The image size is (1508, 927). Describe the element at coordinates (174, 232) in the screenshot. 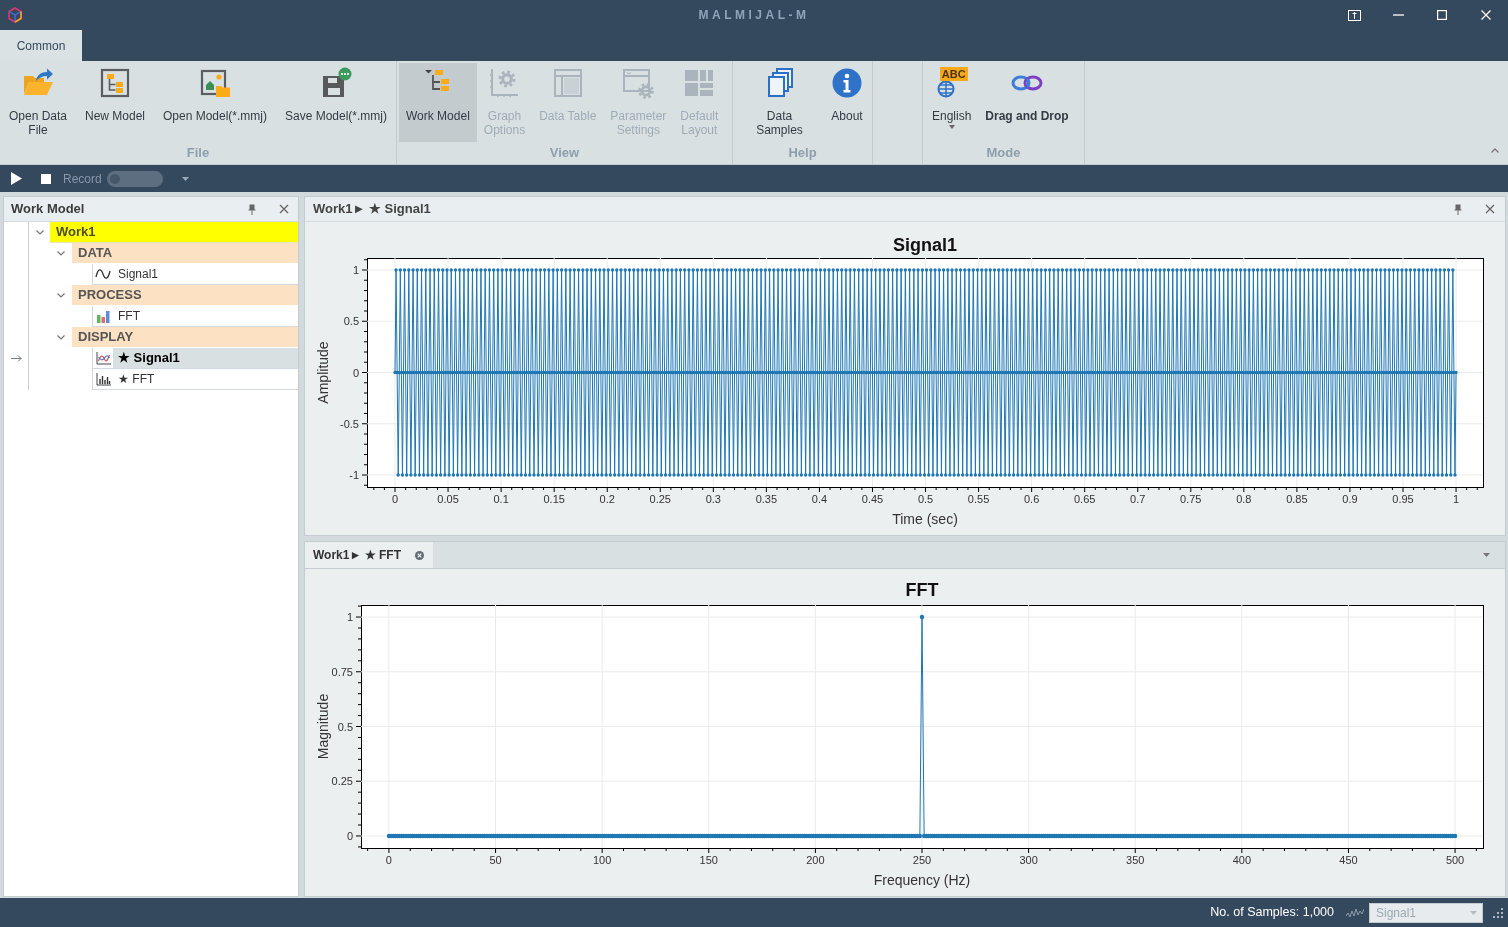

I see `tree-item: Work1` at that location.